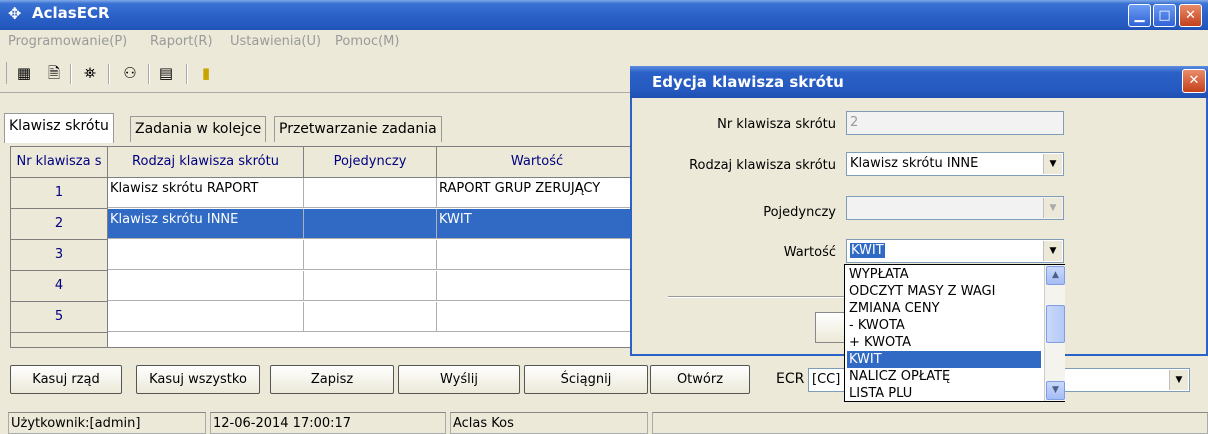 The width and height of the screenshot is (1208, 434). Describe the element at coordinates (198, 379) in the screenshot. I see `delete-all-button: Kasuj wszystko` at that location.